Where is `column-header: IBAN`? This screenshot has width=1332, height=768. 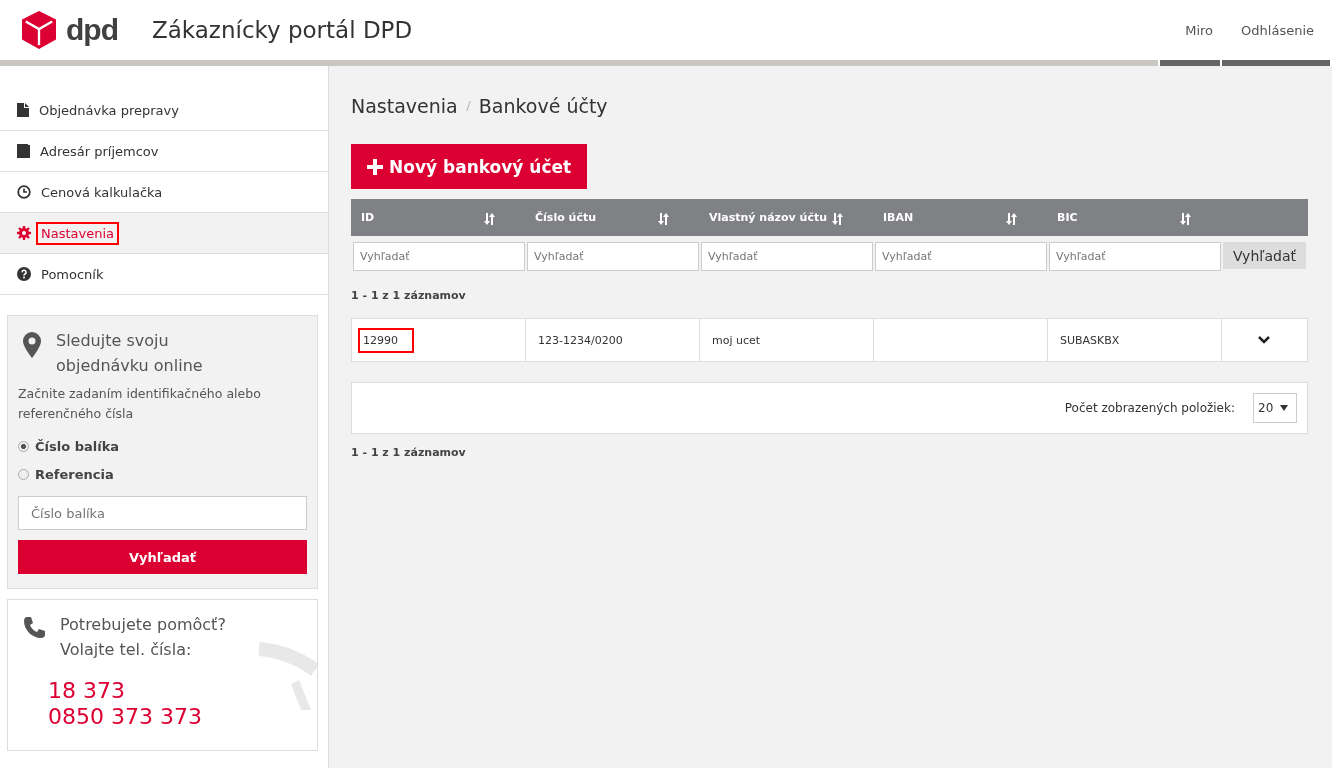 column-header: IBAN is located at coordinates (960, 217).